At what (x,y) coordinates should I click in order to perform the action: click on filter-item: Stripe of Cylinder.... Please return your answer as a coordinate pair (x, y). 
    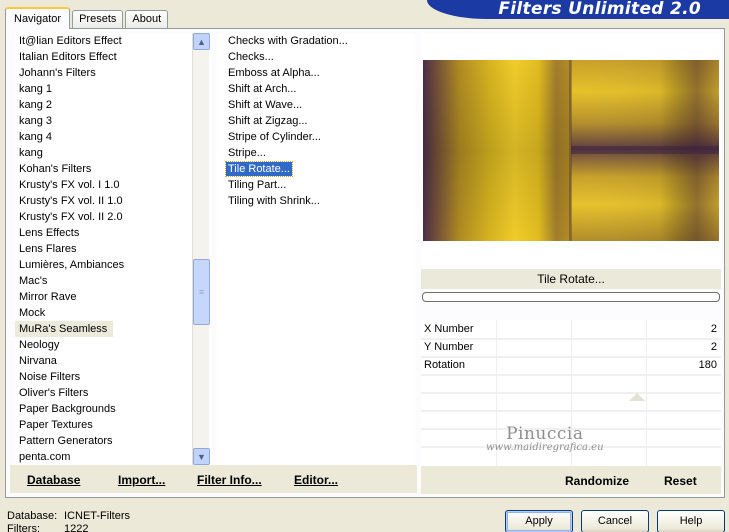
    Looking at the image, I should click on (316, 137).